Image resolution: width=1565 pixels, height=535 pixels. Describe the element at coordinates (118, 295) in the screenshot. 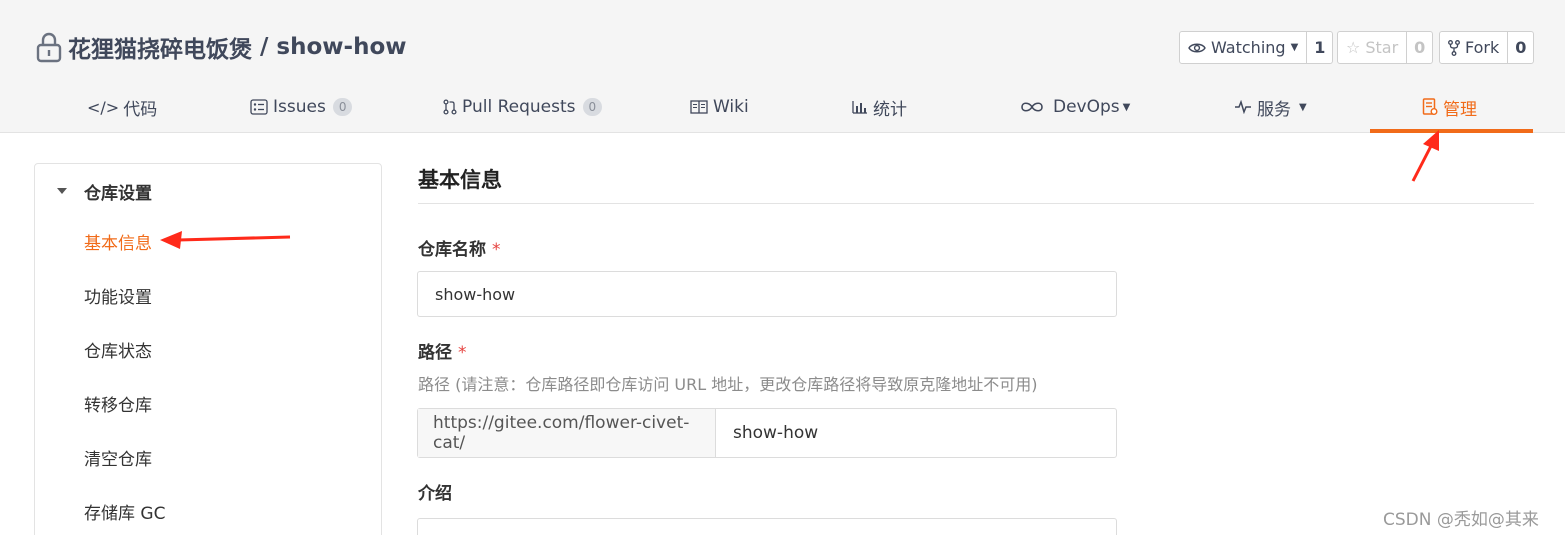

I see `sidebar-item-features: 功能设置` at that location.